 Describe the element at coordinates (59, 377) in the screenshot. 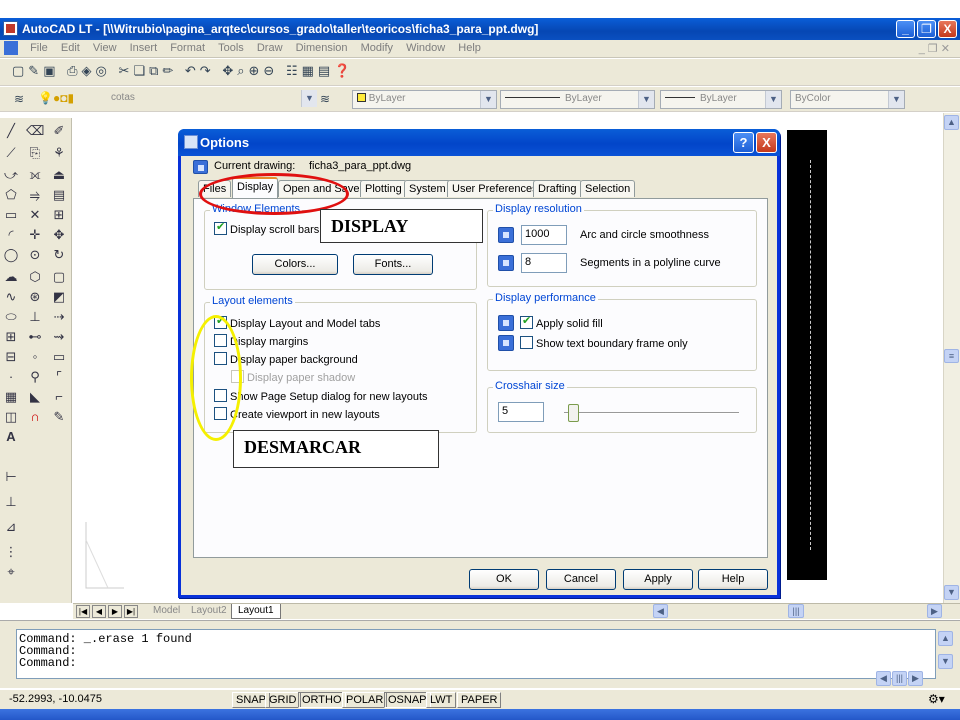

I see `align-icon: ⌜` at that location.